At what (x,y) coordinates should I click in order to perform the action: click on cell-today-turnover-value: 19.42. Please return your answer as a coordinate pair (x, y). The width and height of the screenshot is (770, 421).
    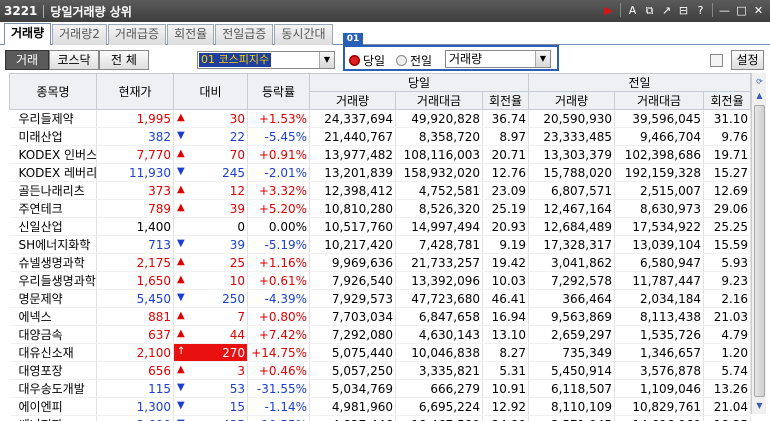
    Looking at the image, I should click on (509, 262).